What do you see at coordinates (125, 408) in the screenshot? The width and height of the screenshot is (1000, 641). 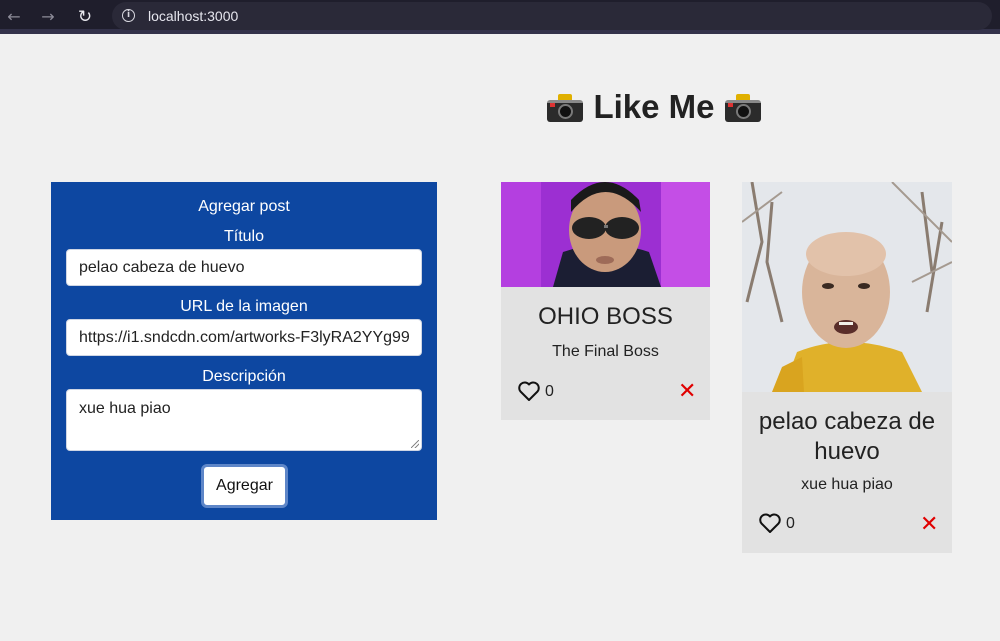 I see `description-value: xue hua piao` at bounding box center [125, 408].